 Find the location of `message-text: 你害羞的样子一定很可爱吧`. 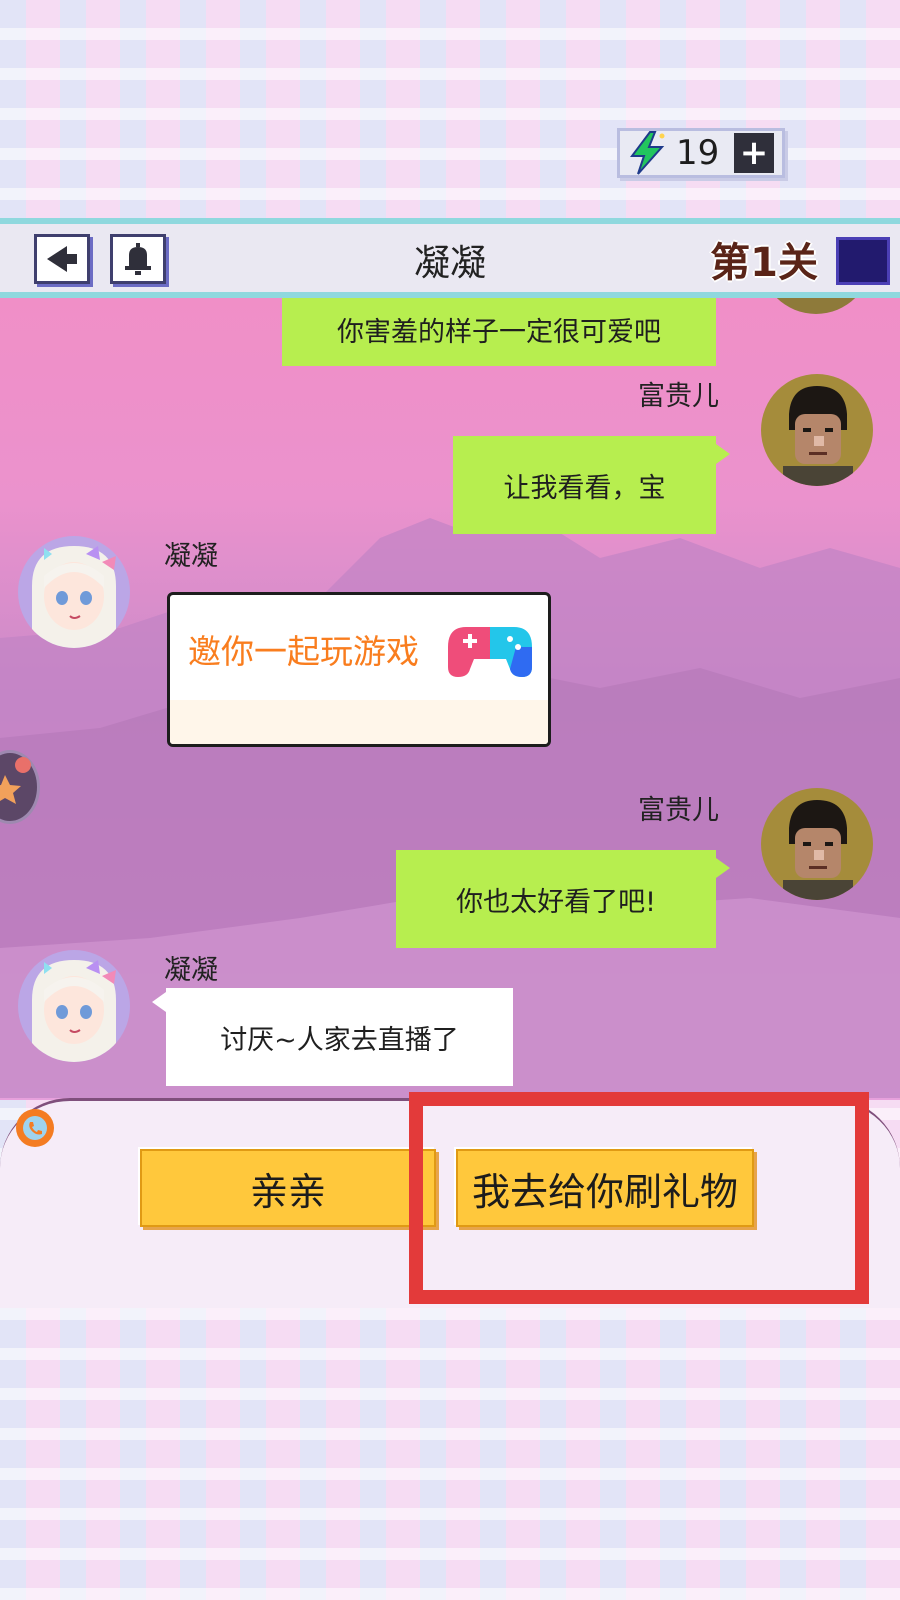

message-text: 你害羞的样子一定很可爱吧 is located at coordinates (499, 332).